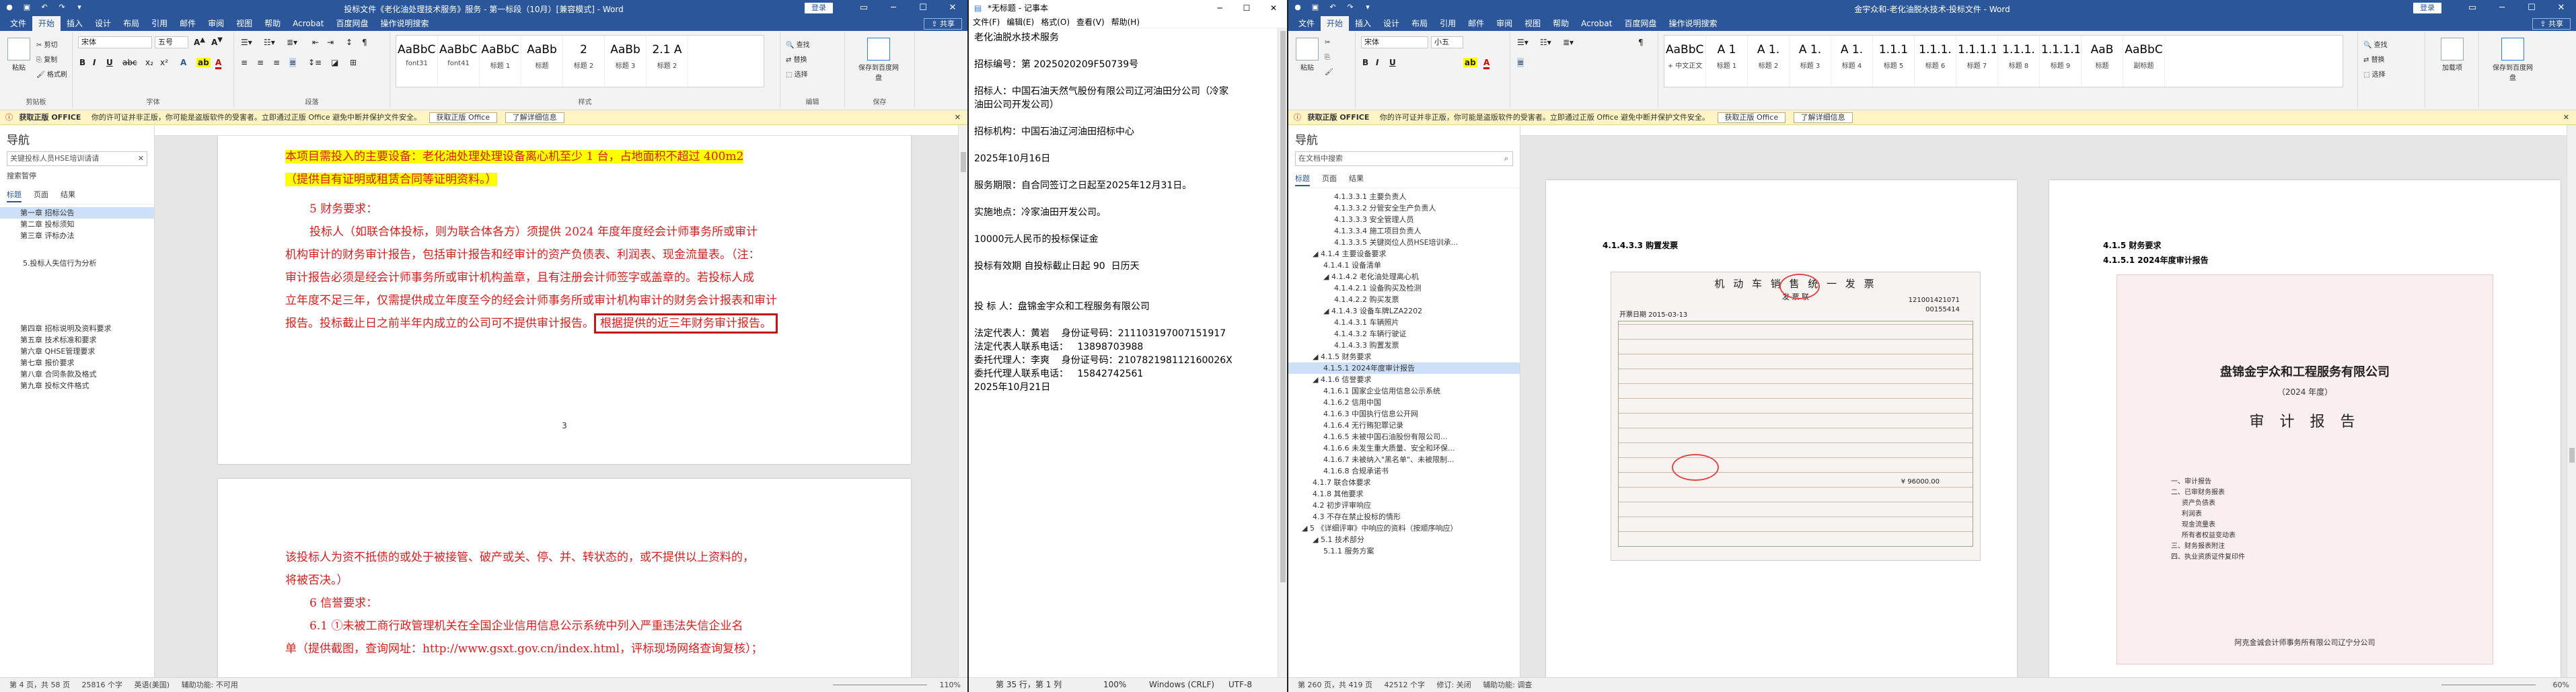 The width and height of the screenshot is (2576, 692). Describe the element at coordinates (1470, 62) in the screenshot. I see `highlight-button: ab` at that location.